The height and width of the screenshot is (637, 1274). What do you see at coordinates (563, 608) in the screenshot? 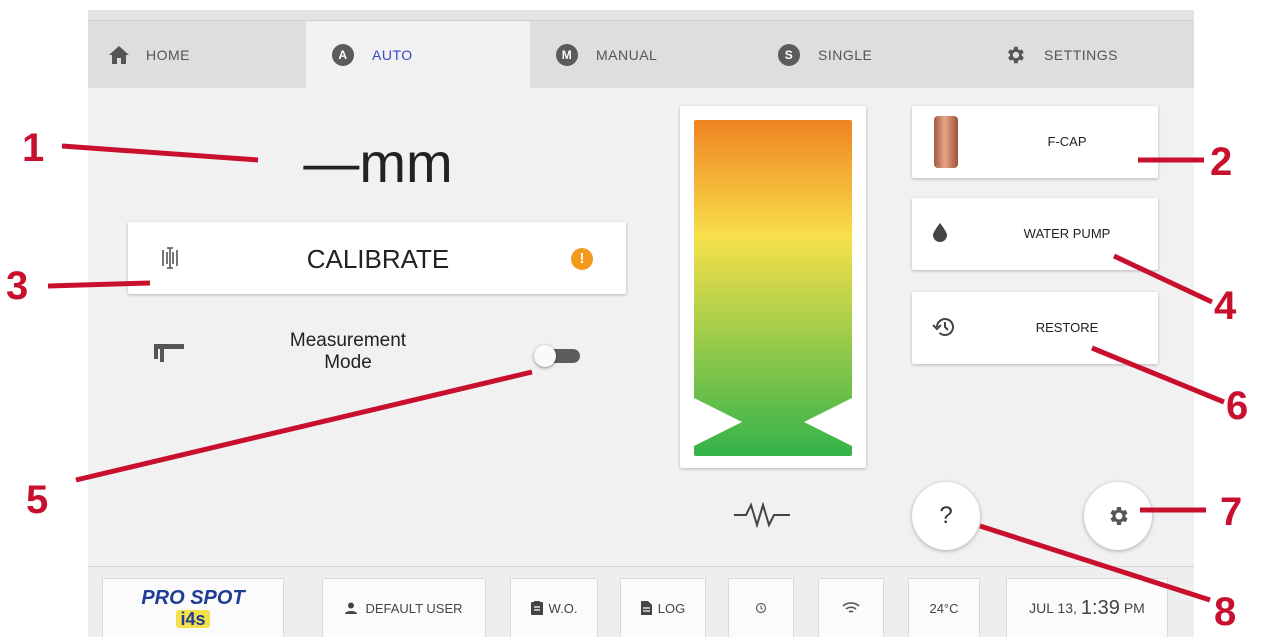
I see `work-order-label: W.O.` at bounding box center [563, 608].